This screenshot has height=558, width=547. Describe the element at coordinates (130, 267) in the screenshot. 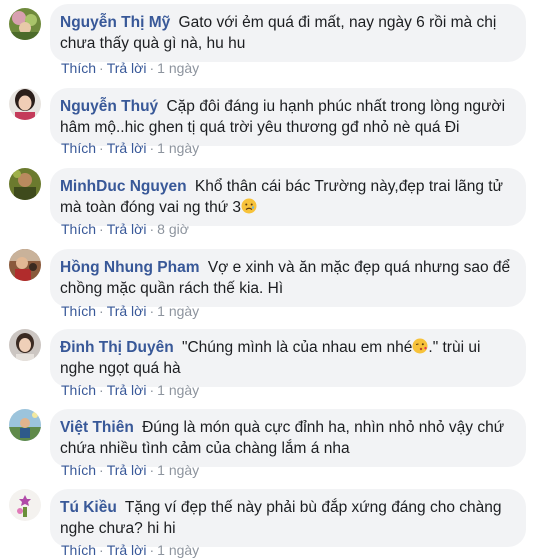

I see `comment-author: Hồng Nhung Pham` at that location.